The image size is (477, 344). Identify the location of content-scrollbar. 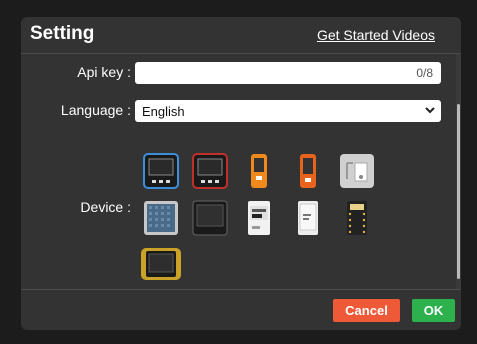
(458, 171).